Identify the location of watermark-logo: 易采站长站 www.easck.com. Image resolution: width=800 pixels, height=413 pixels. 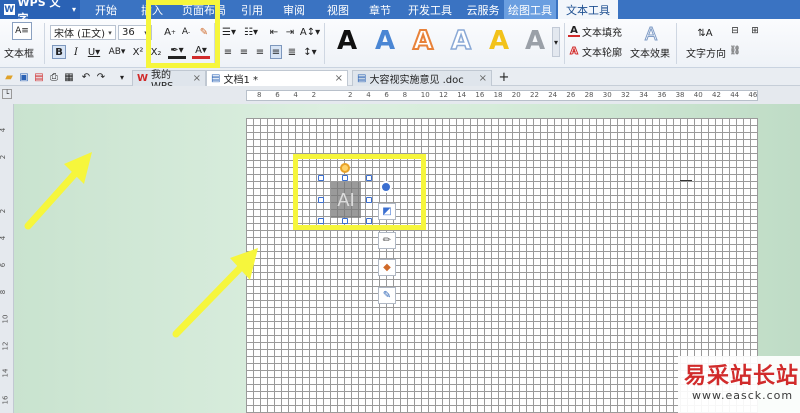
(739, 384).